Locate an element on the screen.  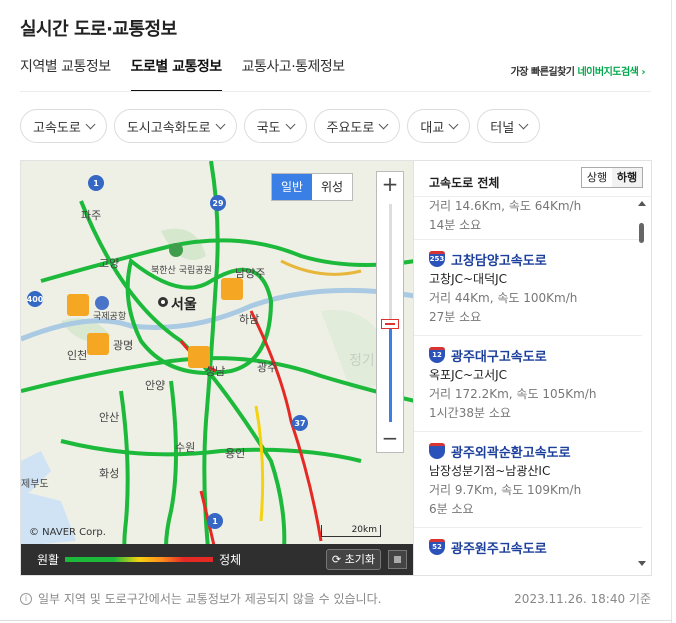
chip-label: 고속도로 is located at coordinates (57, 128).